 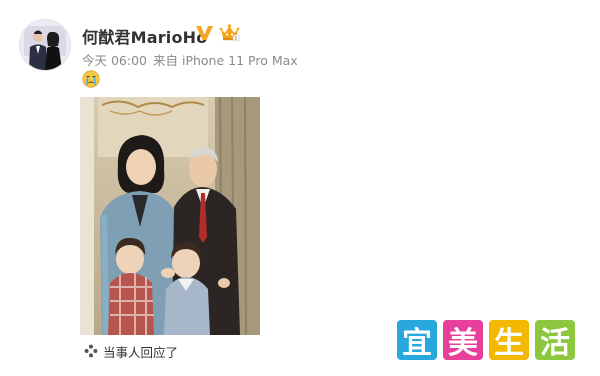 What do you see at coordinates (555, 340) in the screenshot?
I see `watermark-char-4: 活` at bounding box center [555, 340].